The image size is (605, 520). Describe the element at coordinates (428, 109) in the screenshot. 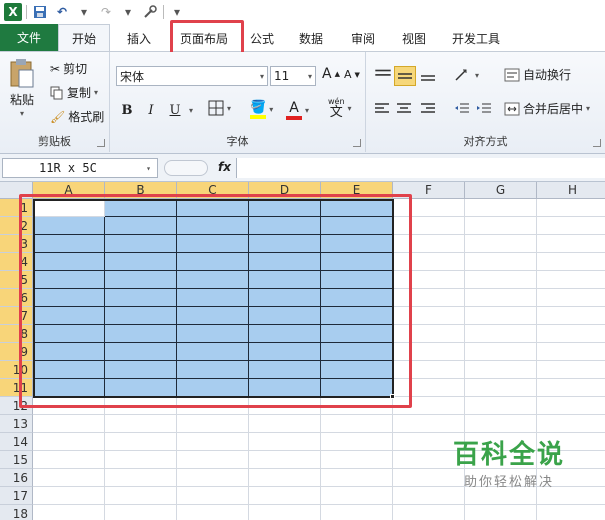

I see `align-right-button` at that location.